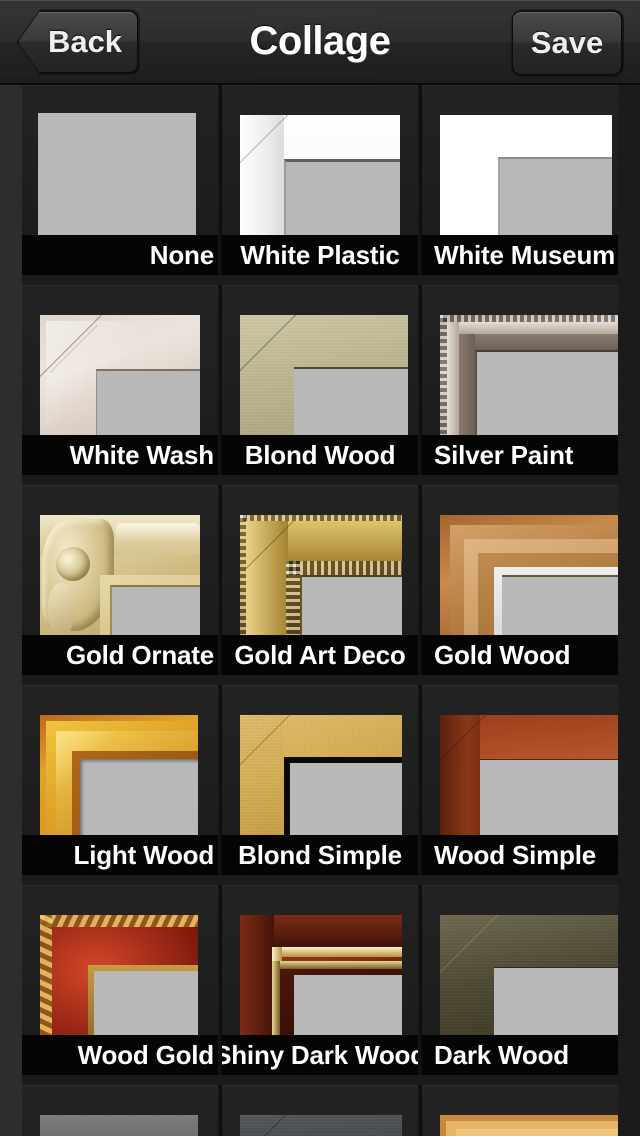  I want to click on frame-art-white-wash, so click(128, 382).